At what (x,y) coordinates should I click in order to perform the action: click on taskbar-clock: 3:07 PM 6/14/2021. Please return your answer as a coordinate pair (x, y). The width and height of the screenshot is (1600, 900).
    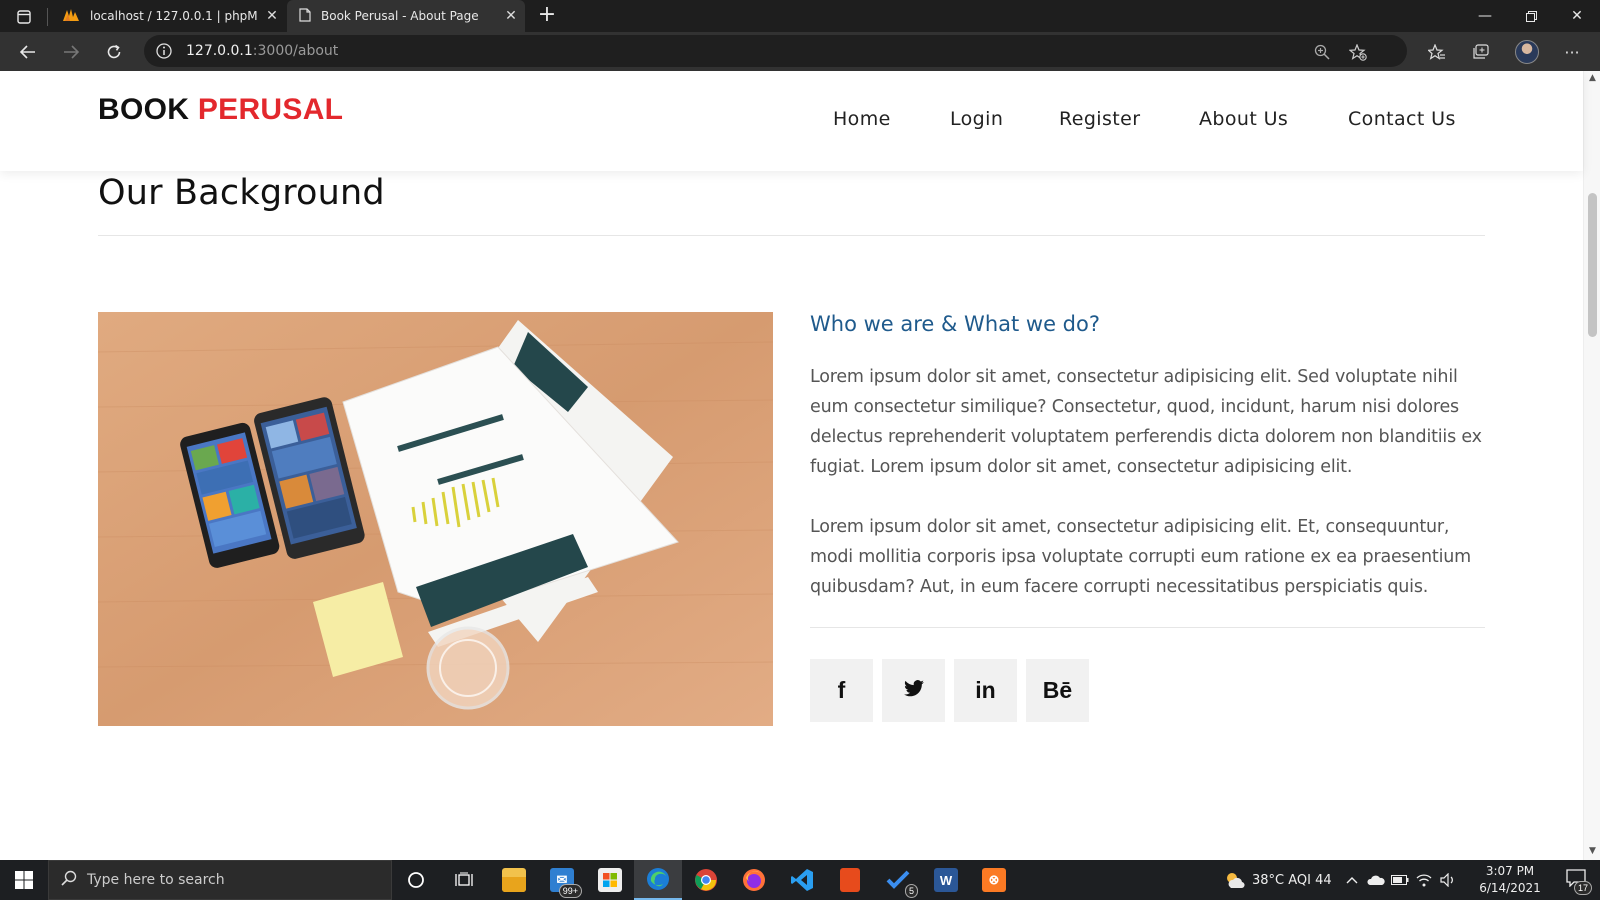
    Looking at the image, I should click on (1510, 880).